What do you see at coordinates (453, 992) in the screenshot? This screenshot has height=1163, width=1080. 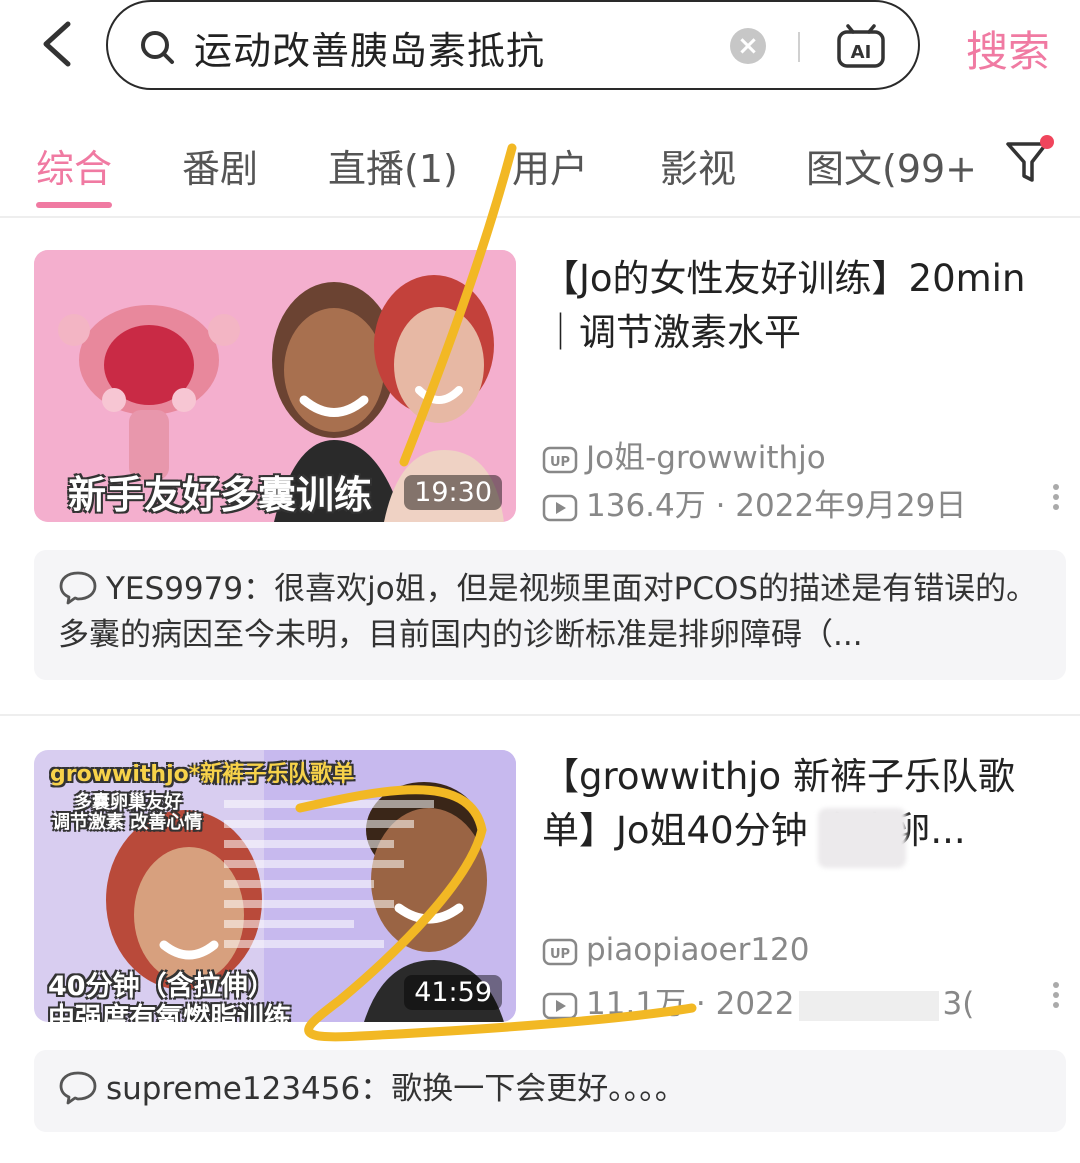 I see `video-duration: 41:59` at bounding box center [453, 992].